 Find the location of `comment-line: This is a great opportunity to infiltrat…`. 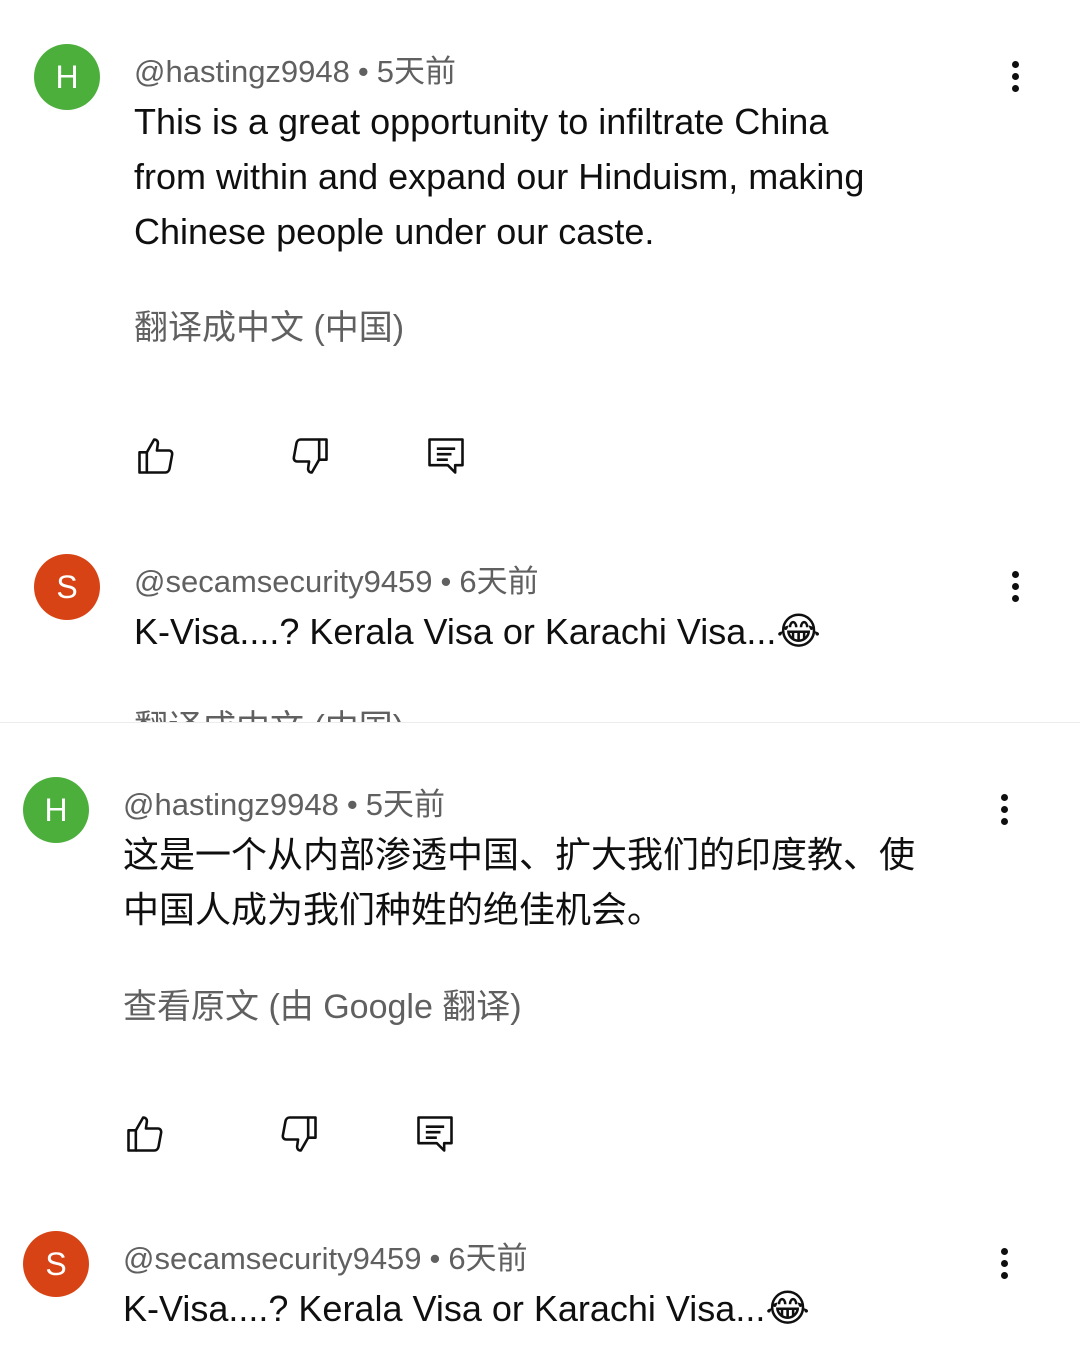

comment-line: This is a great opportunity to infiltrat… is located at coordinates (481, 121).